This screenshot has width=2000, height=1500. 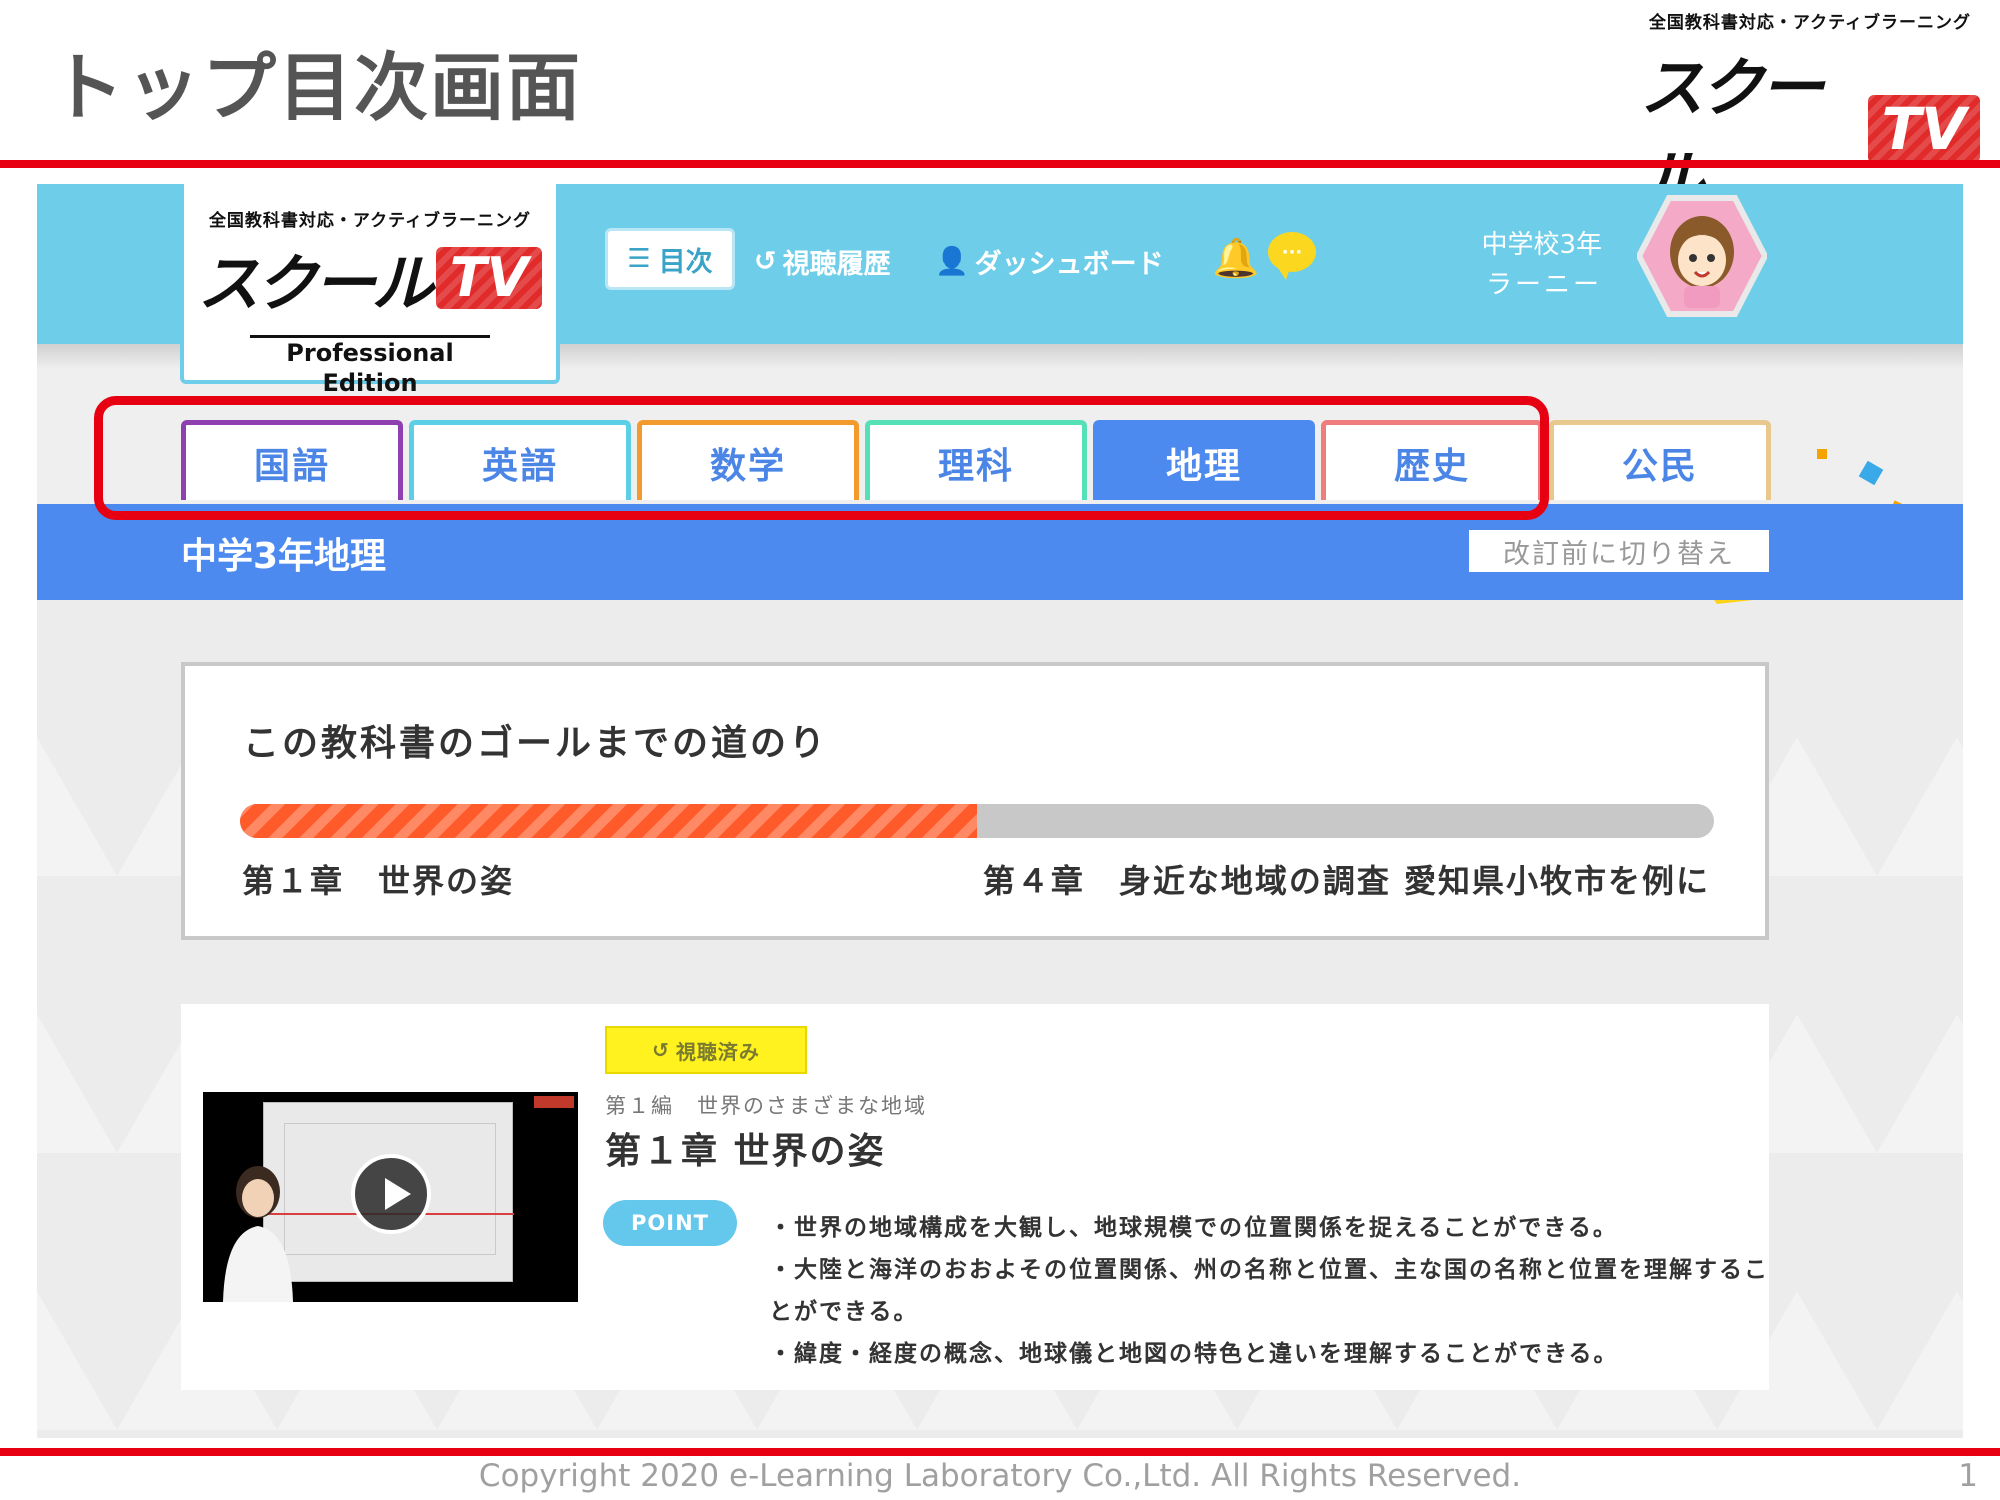 I want to click on app-logo-edition: Professional Edition, so click(x=370, y=366).